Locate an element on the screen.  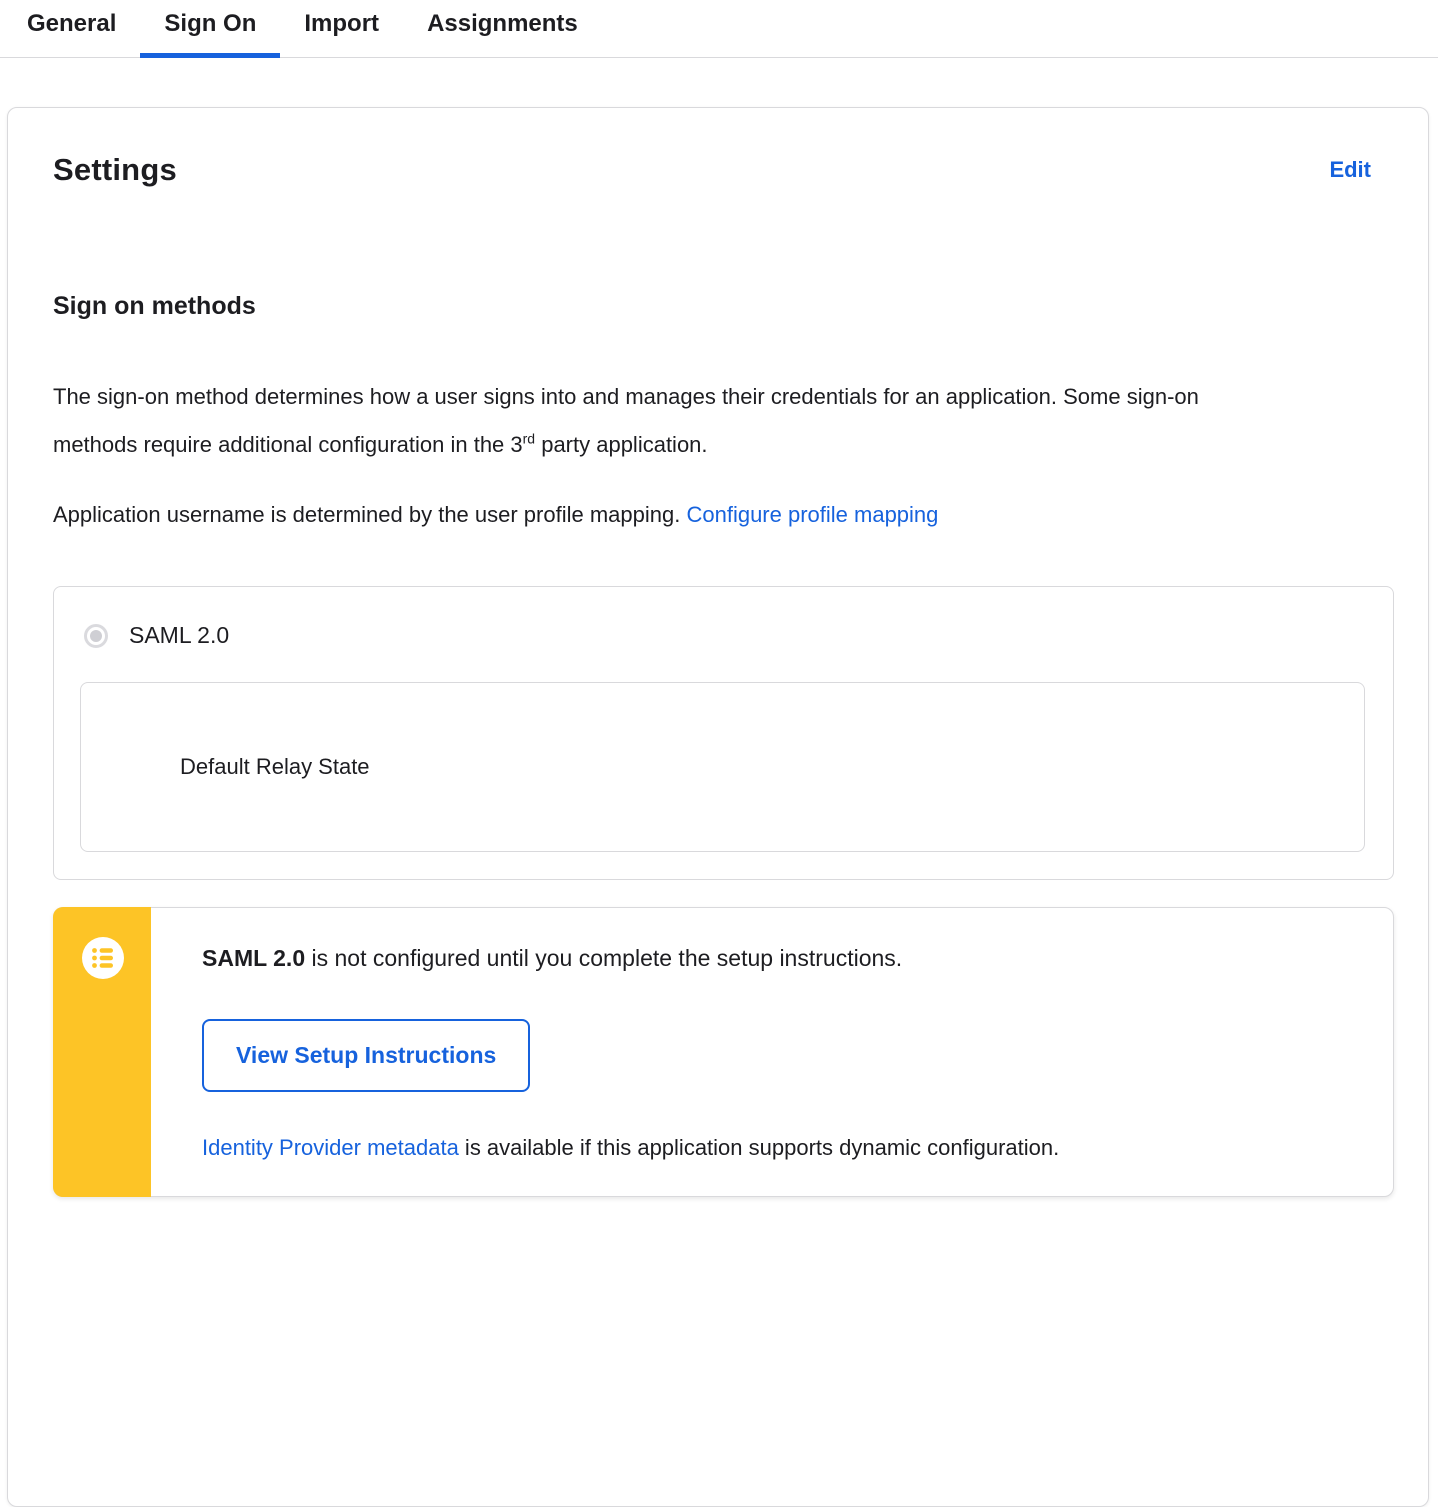
description-superscript: rd is located at coordinates (529, 438).